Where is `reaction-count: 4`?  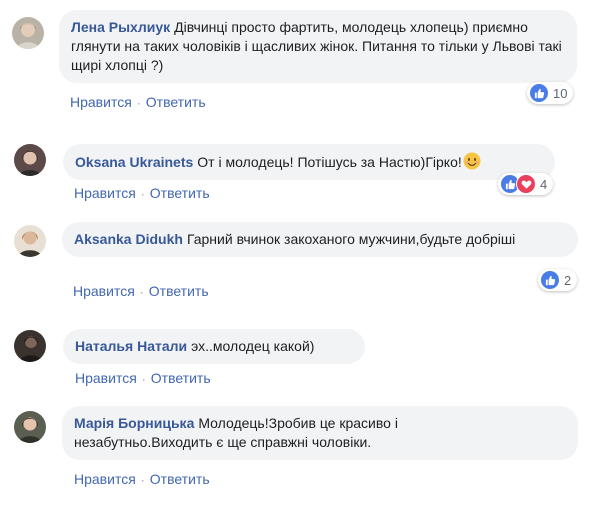
reaction-count: 4 is located at coordinates (544, 184).